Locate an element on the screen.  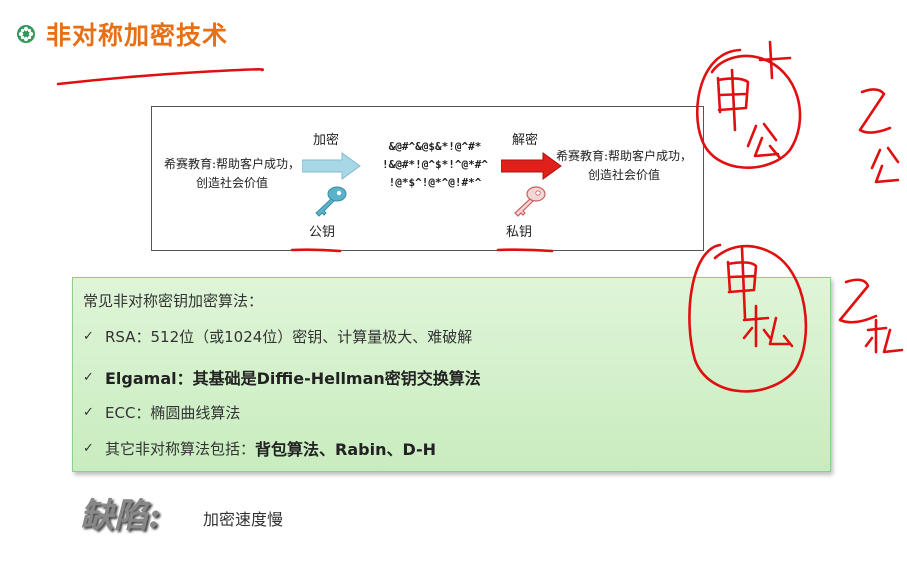
ink-title-underline is located at coordinates (160, 77).